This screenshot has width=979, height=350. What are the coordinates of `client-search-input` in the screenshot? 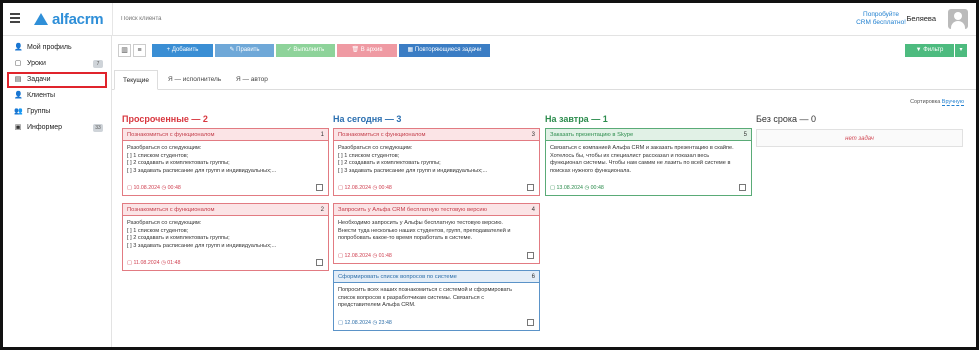 It's located at (262, 19).